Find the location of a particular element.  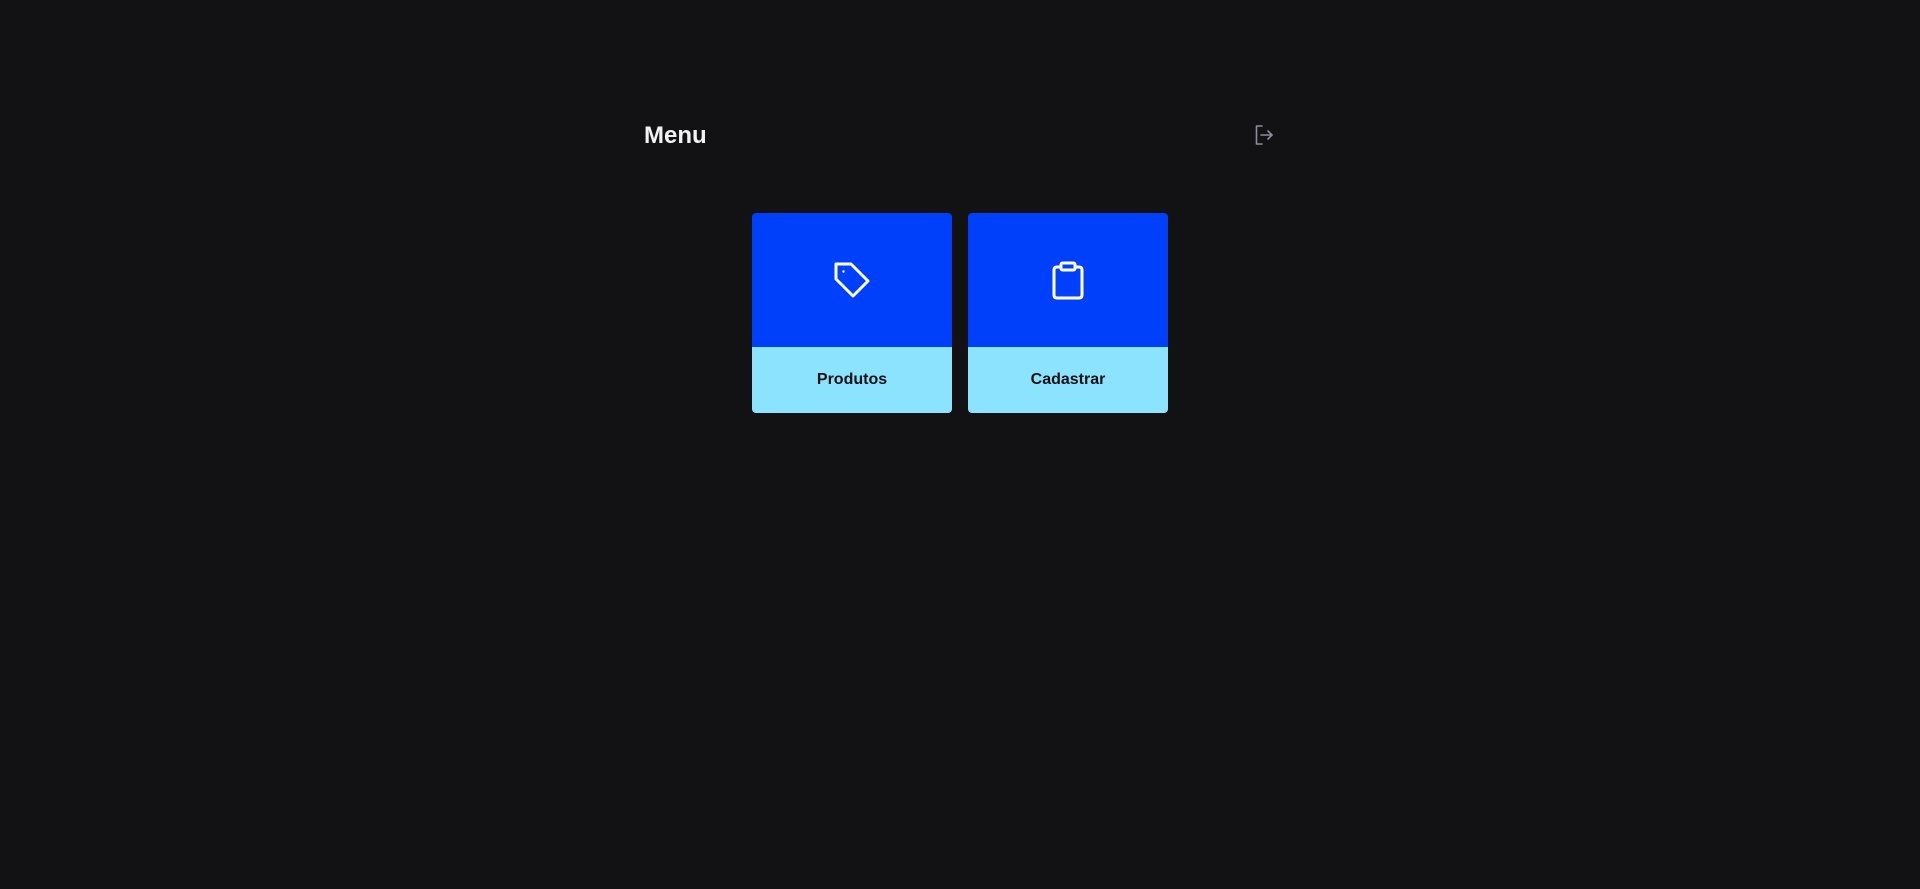

menu-cards: Produtos Cadastrar is located at coordinates (960, 313).